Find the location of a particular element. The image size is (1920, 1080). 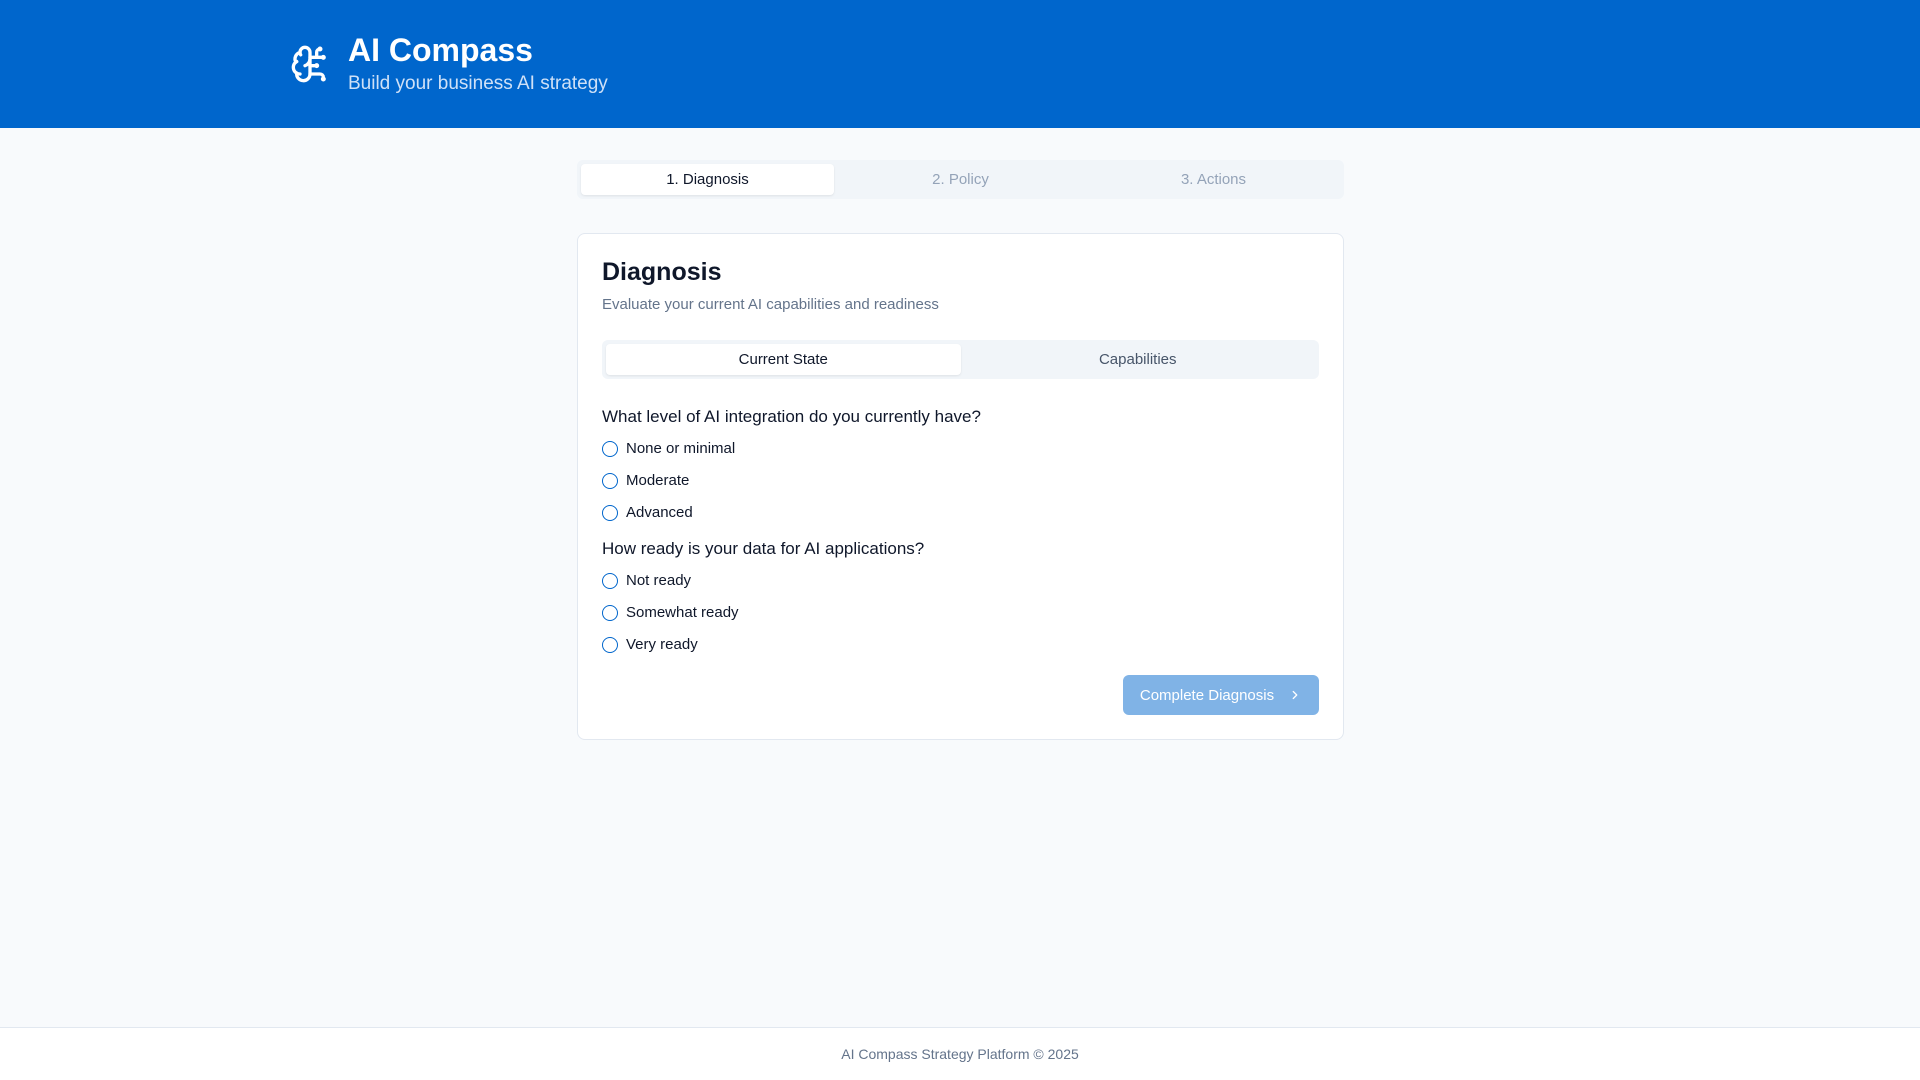

option-very-ready: Very ready is located at coordinates (650, 644).